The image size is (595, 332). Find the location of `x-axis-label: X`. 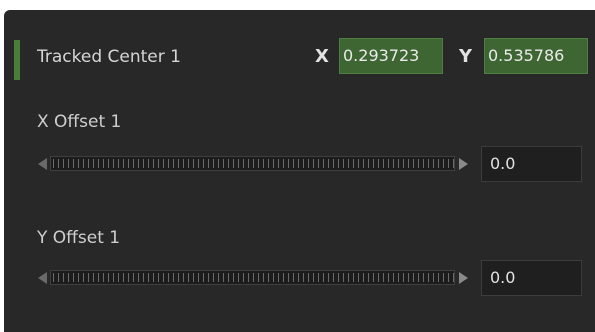

x-axis-label: X is located at coordinates (322, 56).